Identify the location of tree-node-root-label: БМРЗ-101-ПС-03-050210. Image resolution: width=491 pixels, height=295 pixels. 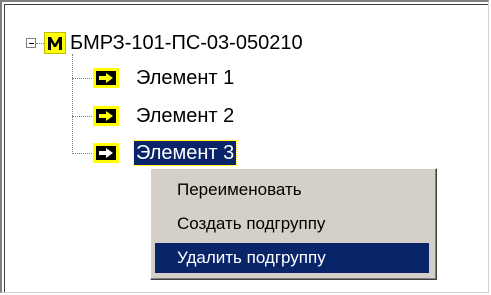
(186, 43).